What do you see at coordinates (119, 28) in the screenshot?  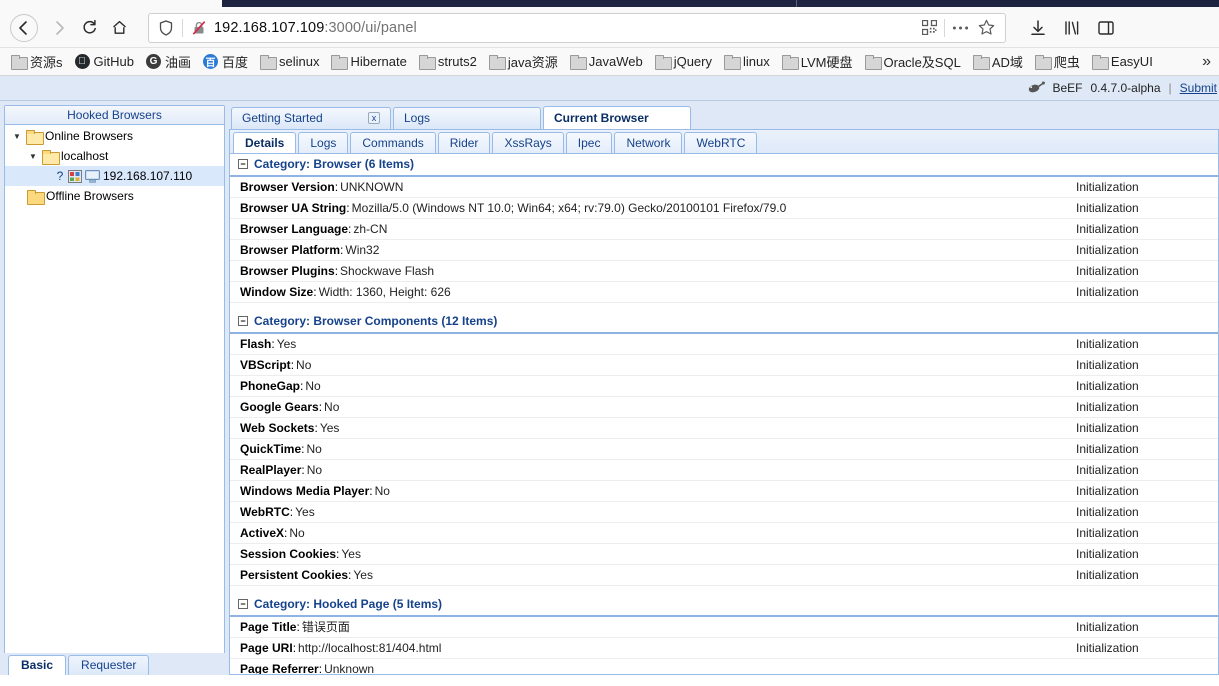 I see `home-button-icon` at bounding box center [119, 28].